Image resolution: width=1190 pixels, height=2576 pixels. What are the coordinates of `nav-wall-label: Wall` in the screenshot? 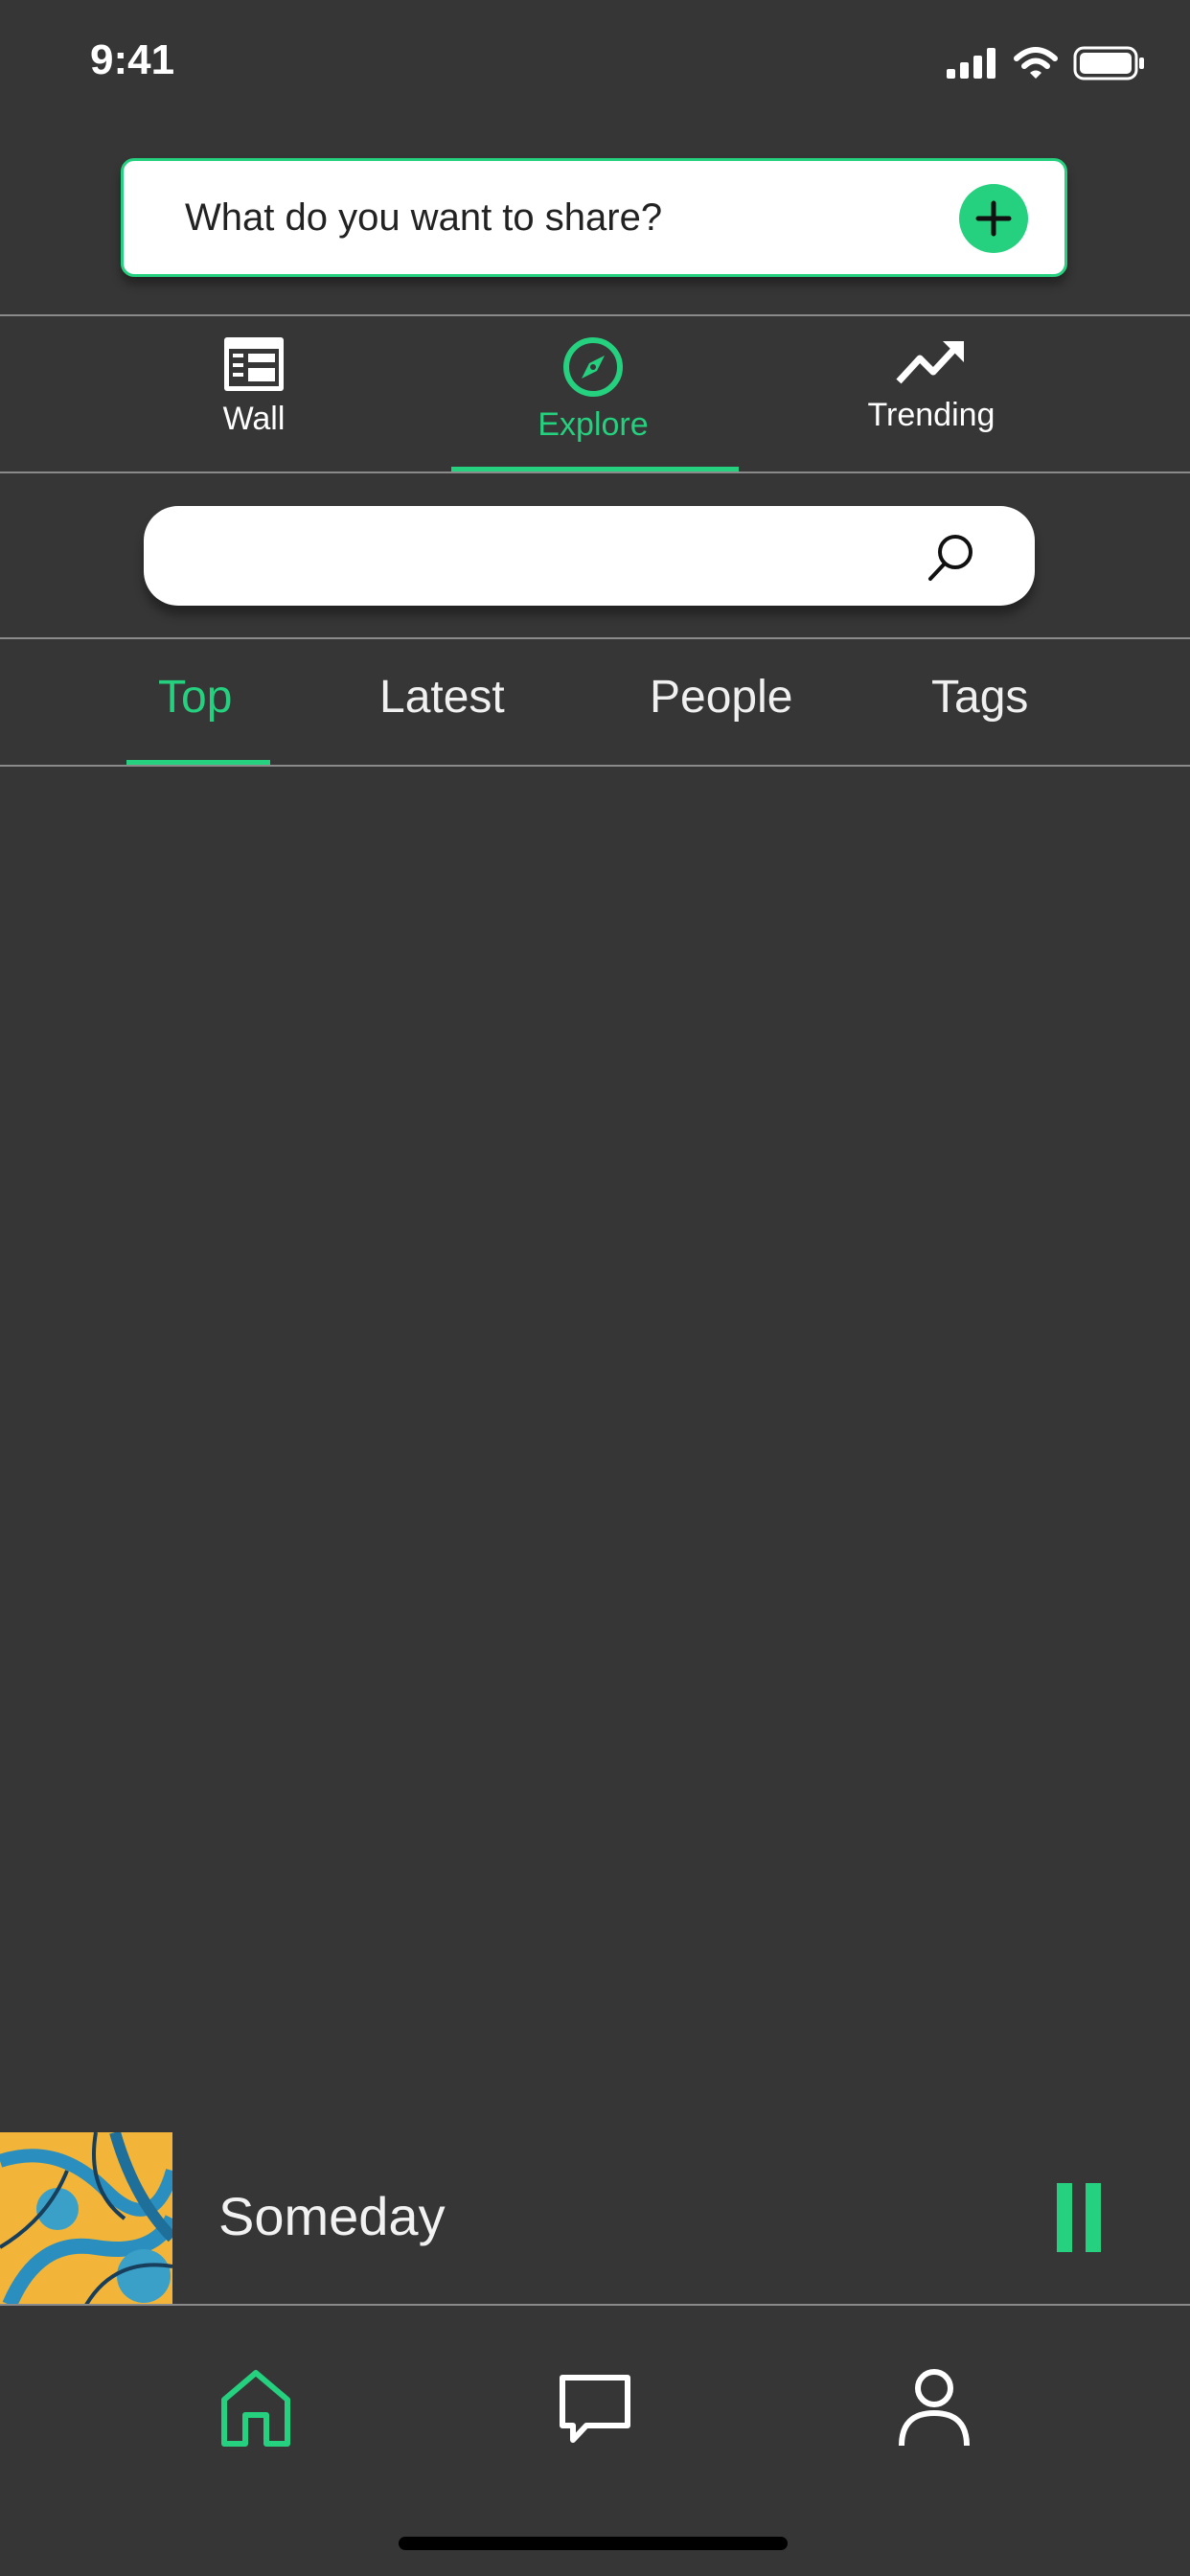 It's located at (254, 419).